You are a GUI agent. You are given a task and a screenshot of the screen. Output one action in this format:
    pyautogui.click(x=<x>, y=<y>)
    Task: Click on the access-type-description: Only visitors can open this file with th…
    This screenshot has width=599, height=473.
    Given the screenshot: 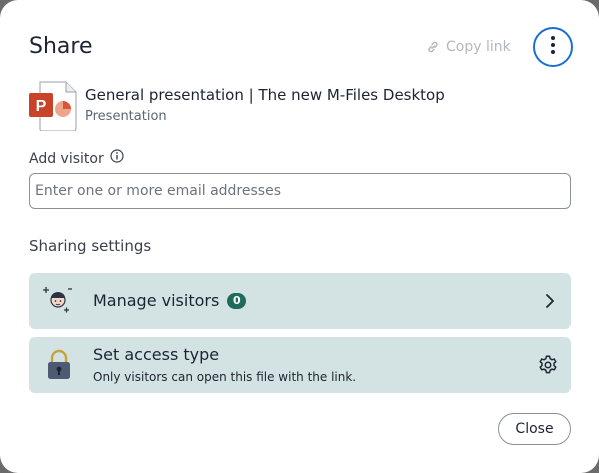 What is the action you would take?
    pyautogui.click(x=225, y=377)
    